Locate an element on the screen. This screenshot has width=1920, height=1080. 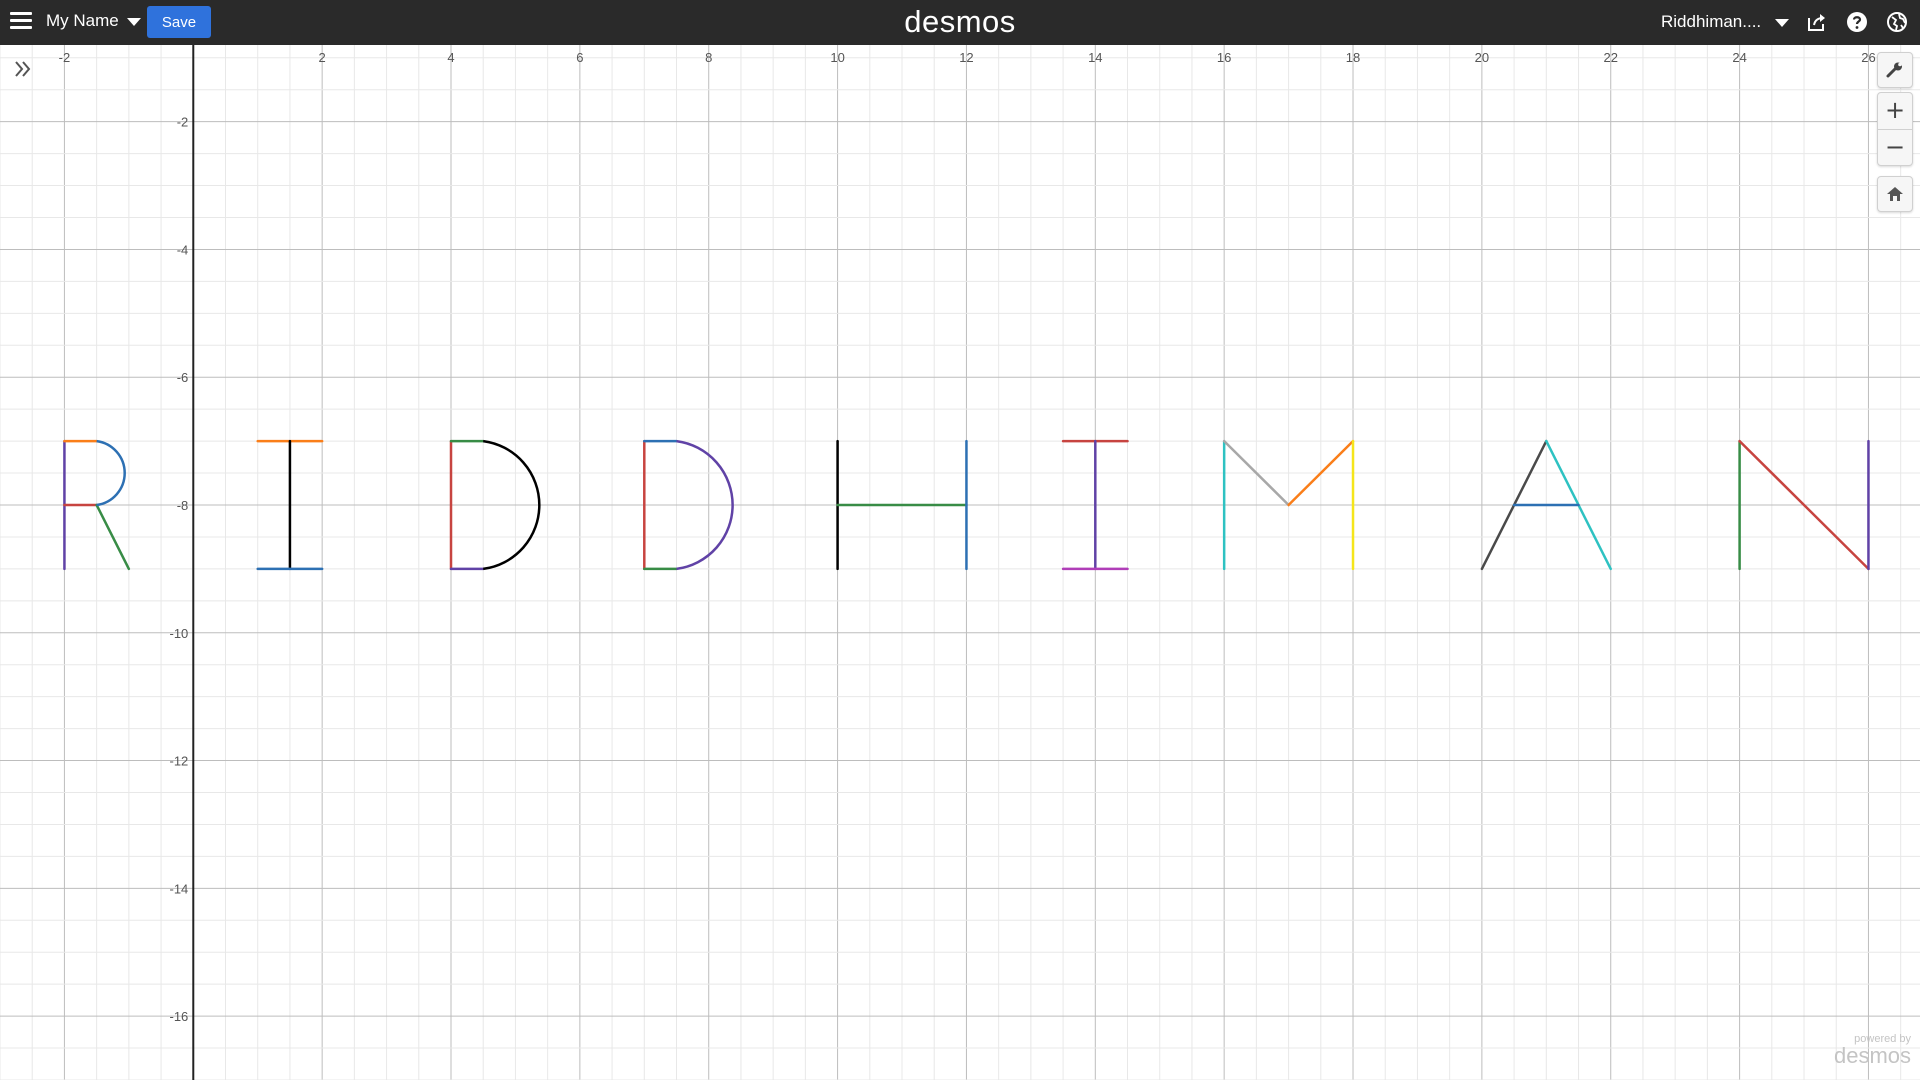
hamburger-icon is located at coordinates (21, 22).